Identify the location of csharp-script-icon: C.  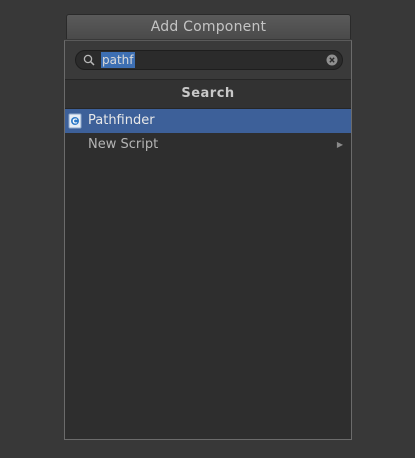
(75, 121).